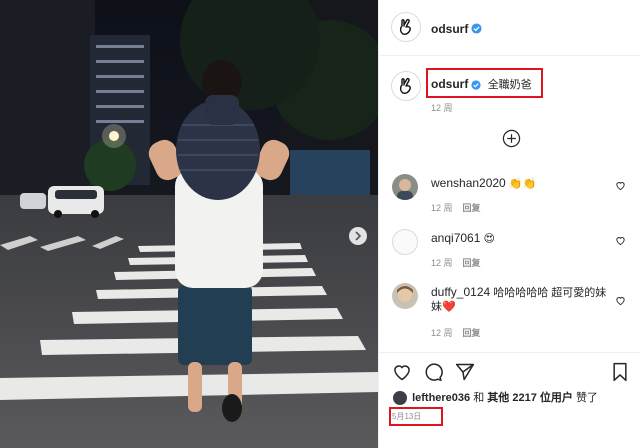 The height and width of the screenshot is (448, 641). Describe the element at coordinates (620, 372) in the screenshot. I see `bookmark-icon` at that location.